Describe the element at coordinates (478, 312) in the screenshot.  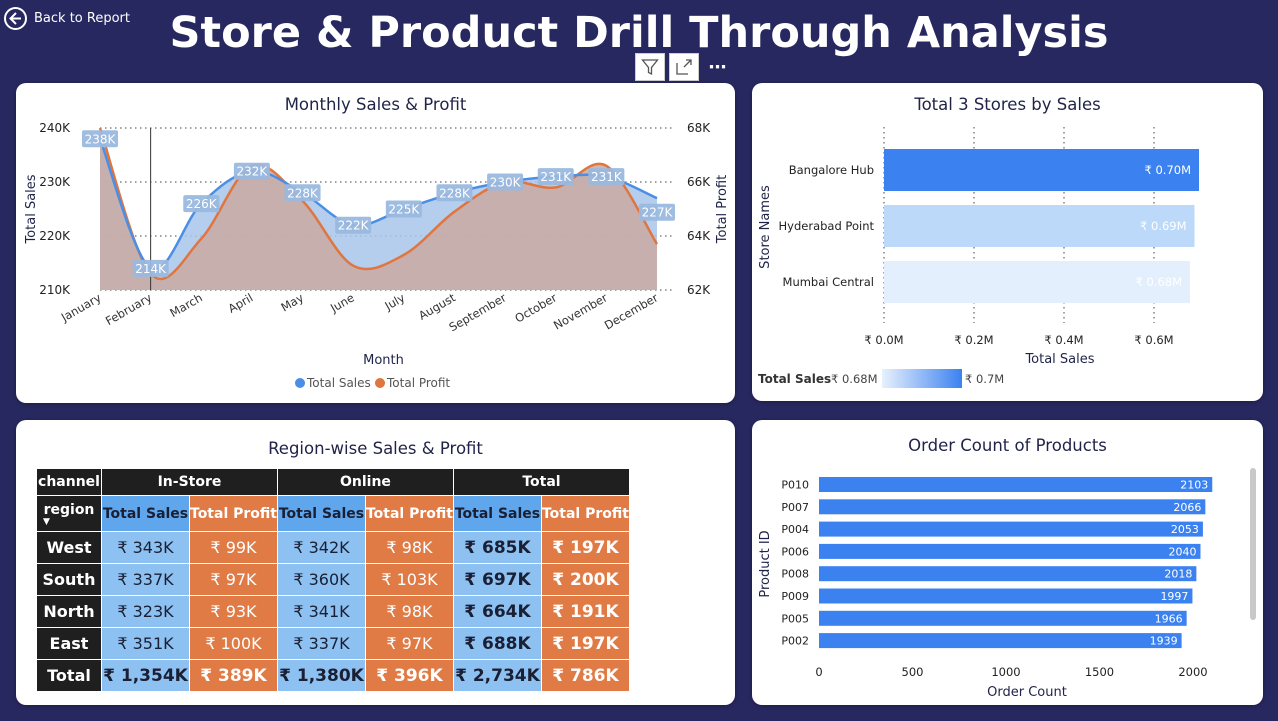
I see `x-tick-label: September` at that location.